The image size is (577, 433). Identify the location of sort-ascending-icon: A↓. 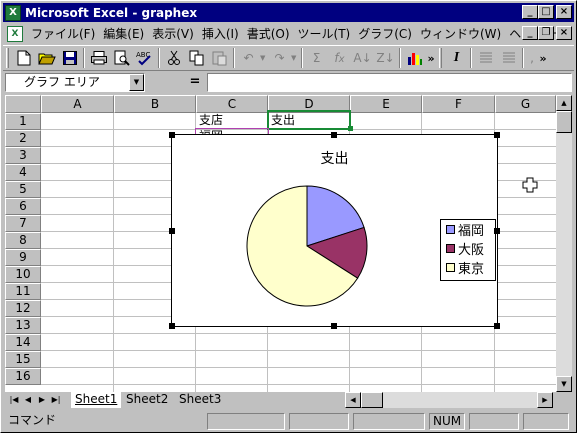
(362, 58).